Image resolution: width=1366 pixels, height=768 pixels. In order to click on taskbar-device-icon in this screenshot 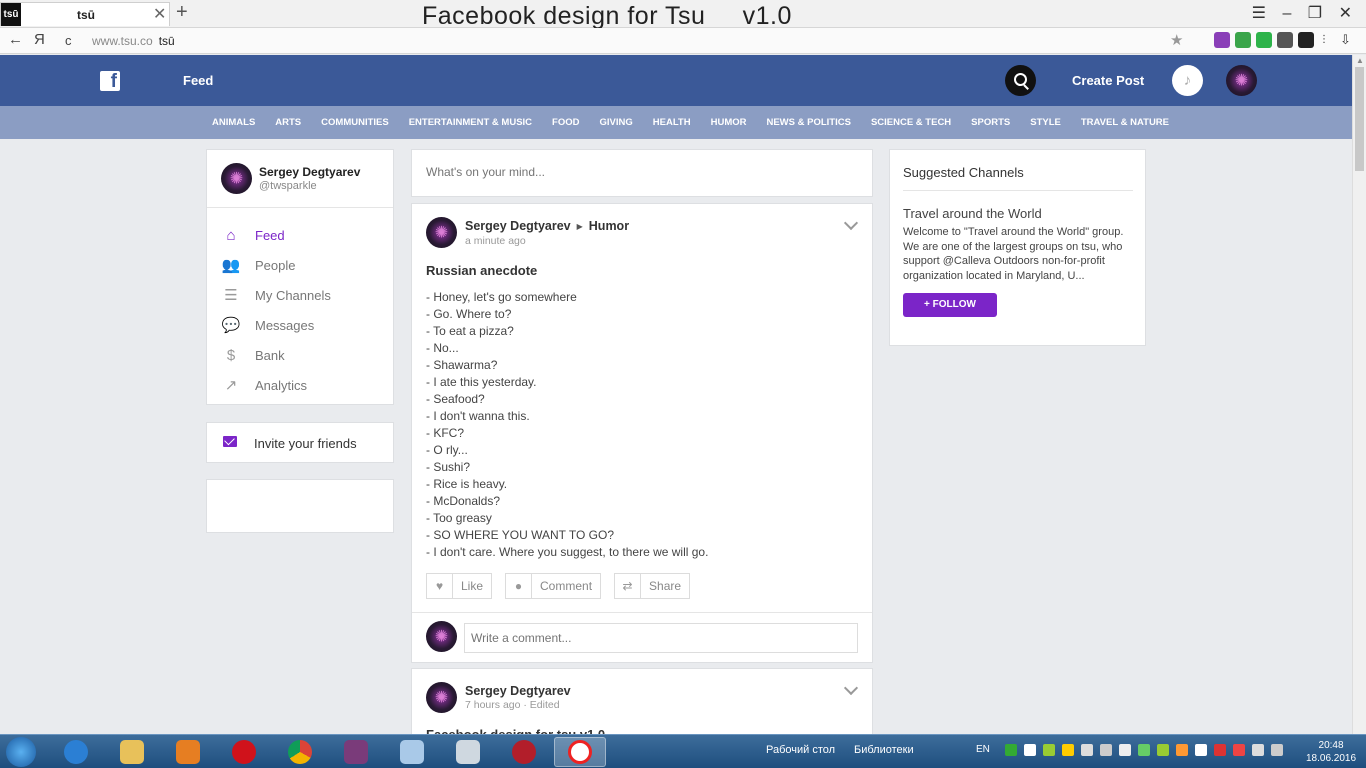, I will do `click(468, 752)`.